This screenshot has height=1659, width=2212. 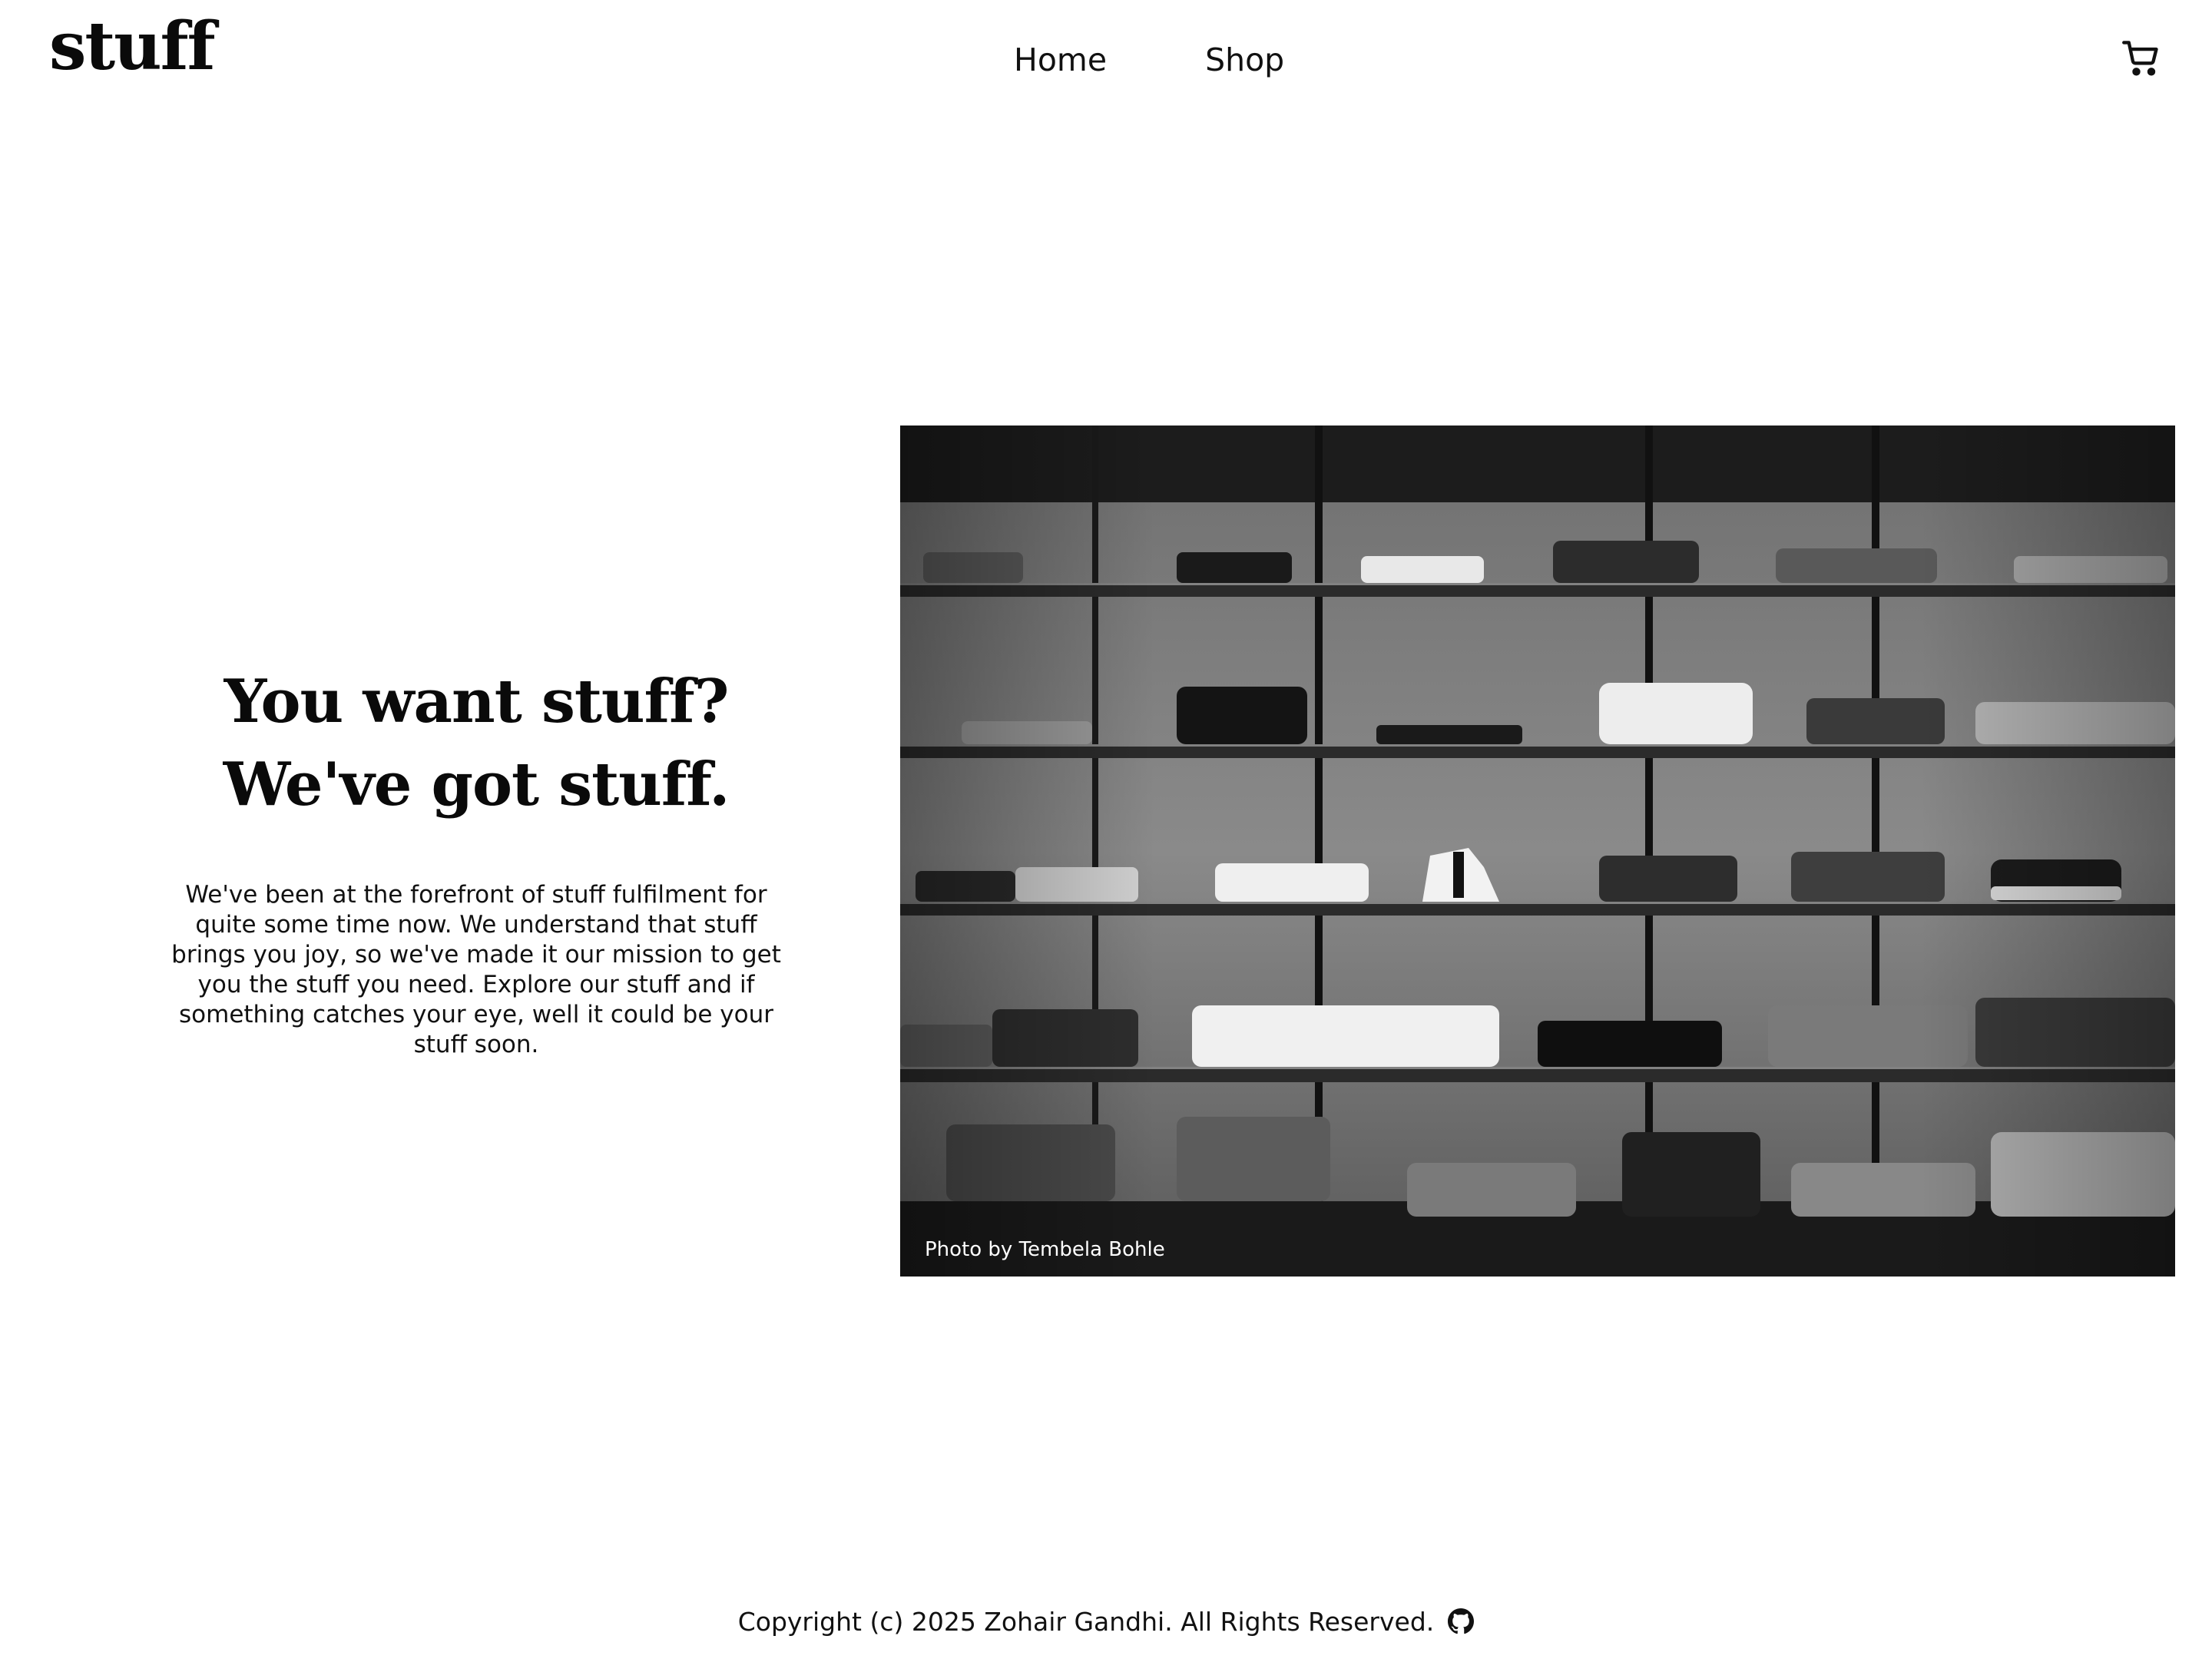 I want to click on site-logo: stuff, so click(x=132, y=47).